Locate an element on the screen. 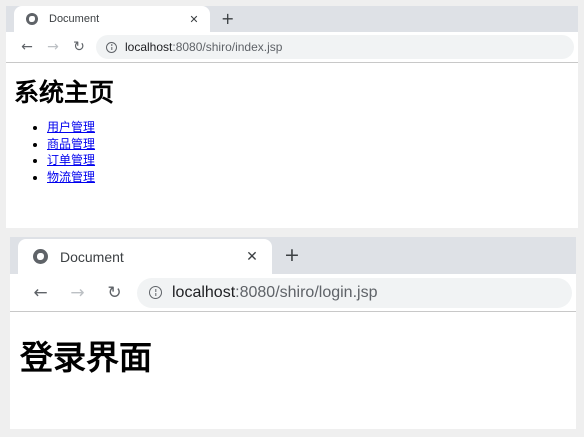  address-bar: localhost:8080/shiro/index.jsp is located at coordinates (335, 47).